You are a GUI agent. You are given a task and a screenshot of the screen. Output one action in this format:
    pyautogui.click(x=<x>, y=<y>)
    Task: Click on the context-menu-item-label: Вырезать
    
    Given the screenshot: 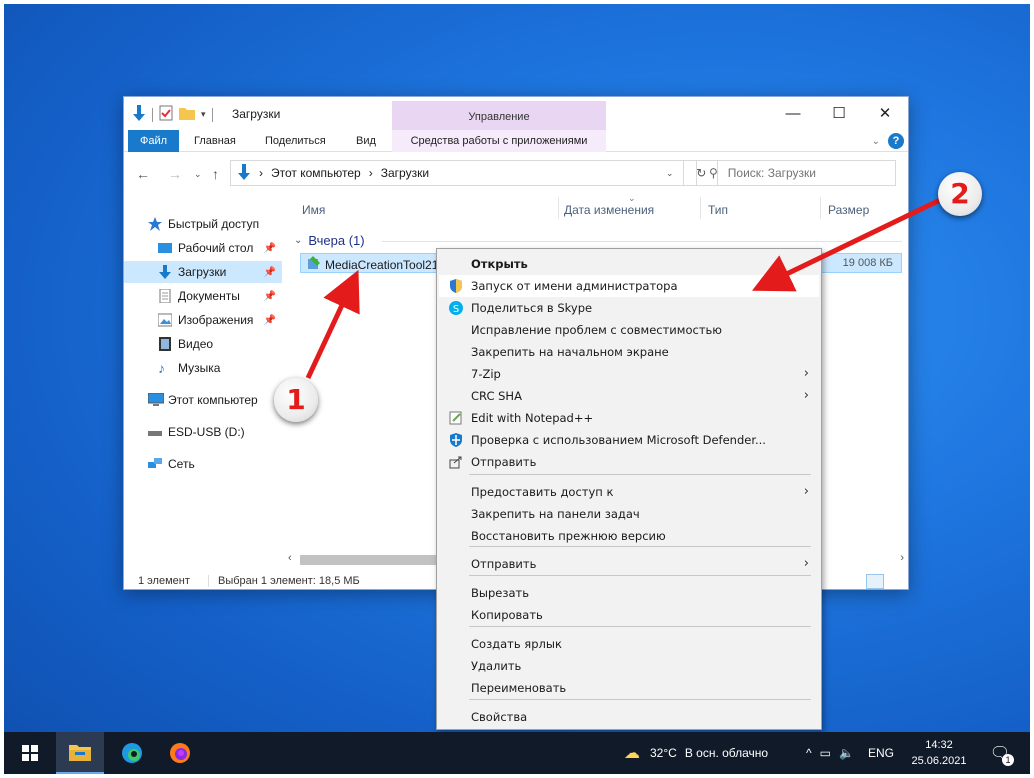 What is the action you would take?
    pyautogui.click(x=500, y=593)
    